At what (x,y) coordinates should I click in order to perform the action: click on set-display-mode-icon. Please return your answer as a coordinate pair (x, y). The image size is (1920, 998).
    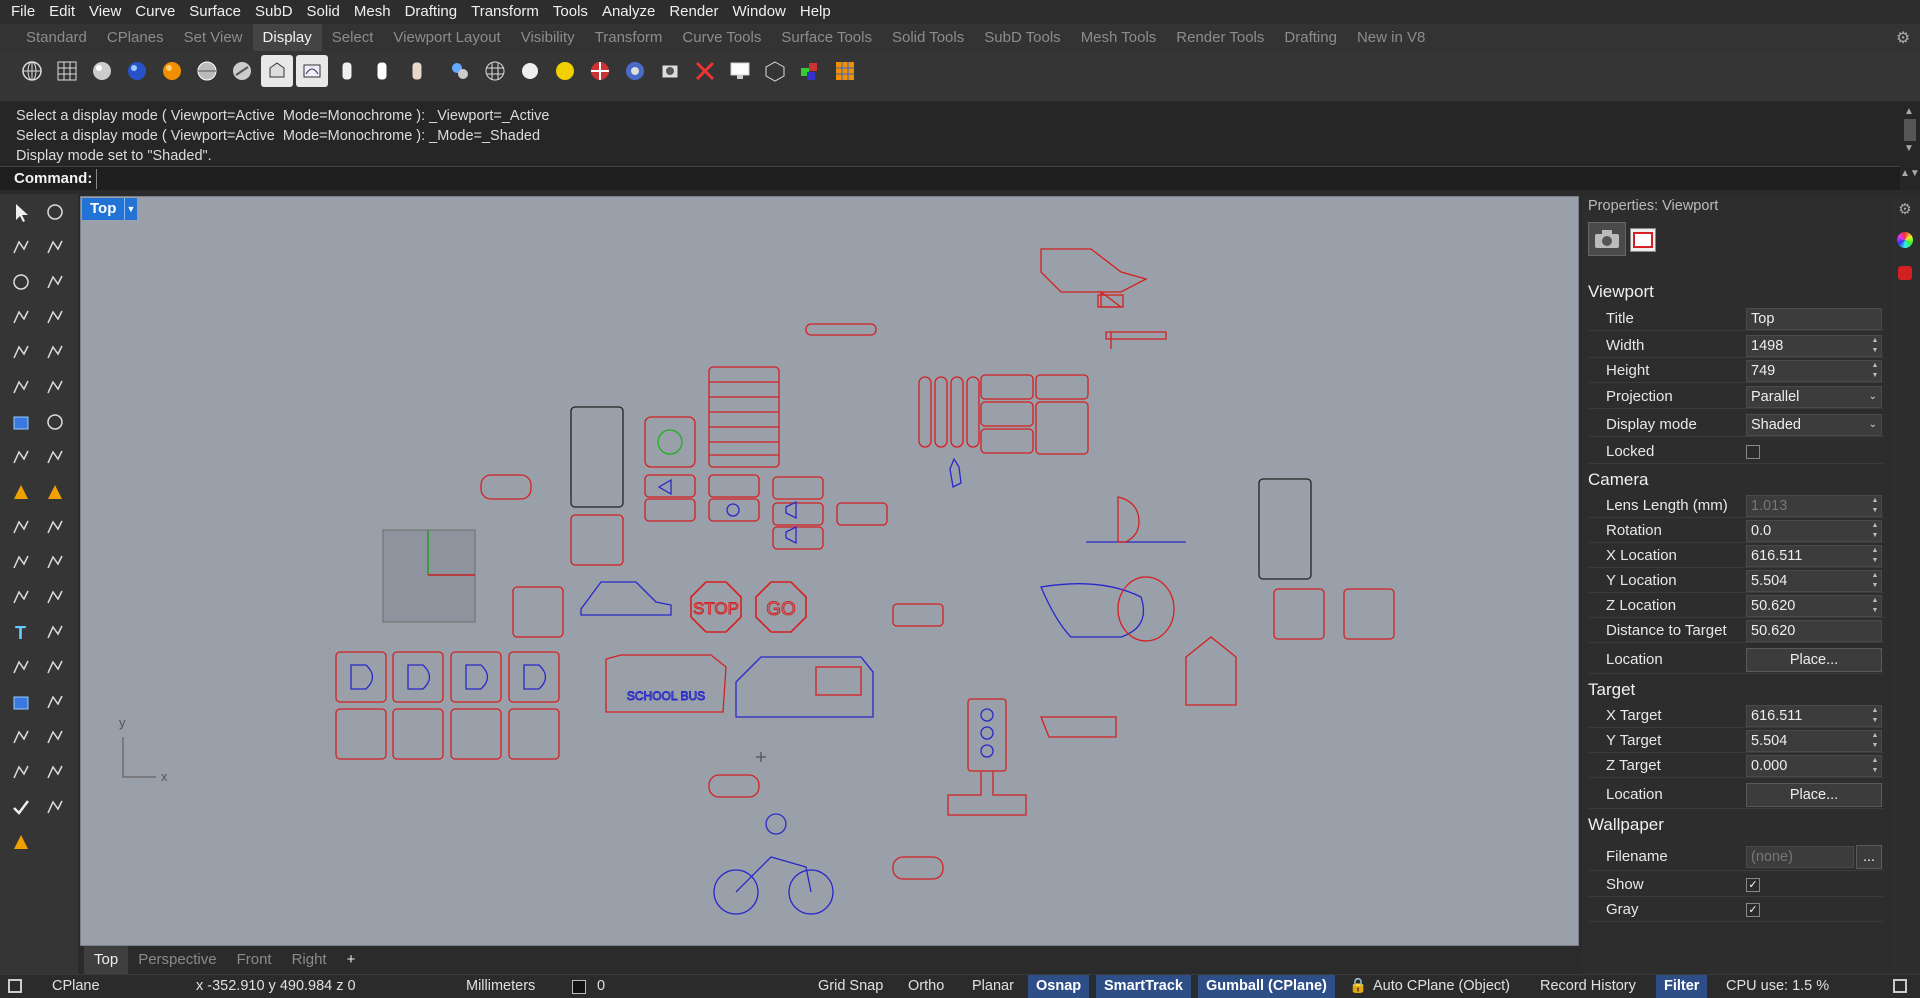
    Looking at the image, I should click on (460, 71).